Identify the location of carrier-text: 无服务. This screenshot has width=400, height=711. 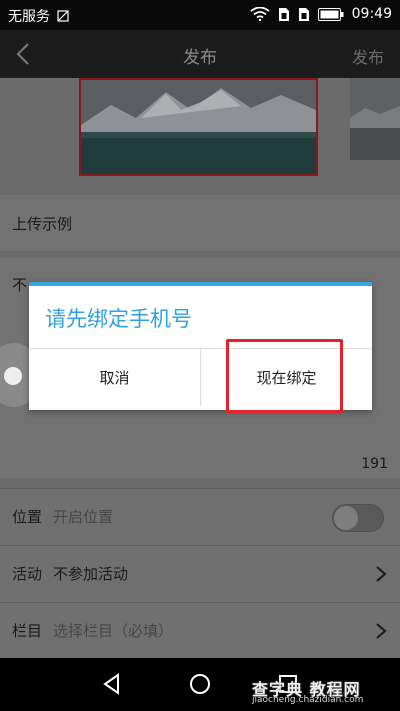
(29, 17).